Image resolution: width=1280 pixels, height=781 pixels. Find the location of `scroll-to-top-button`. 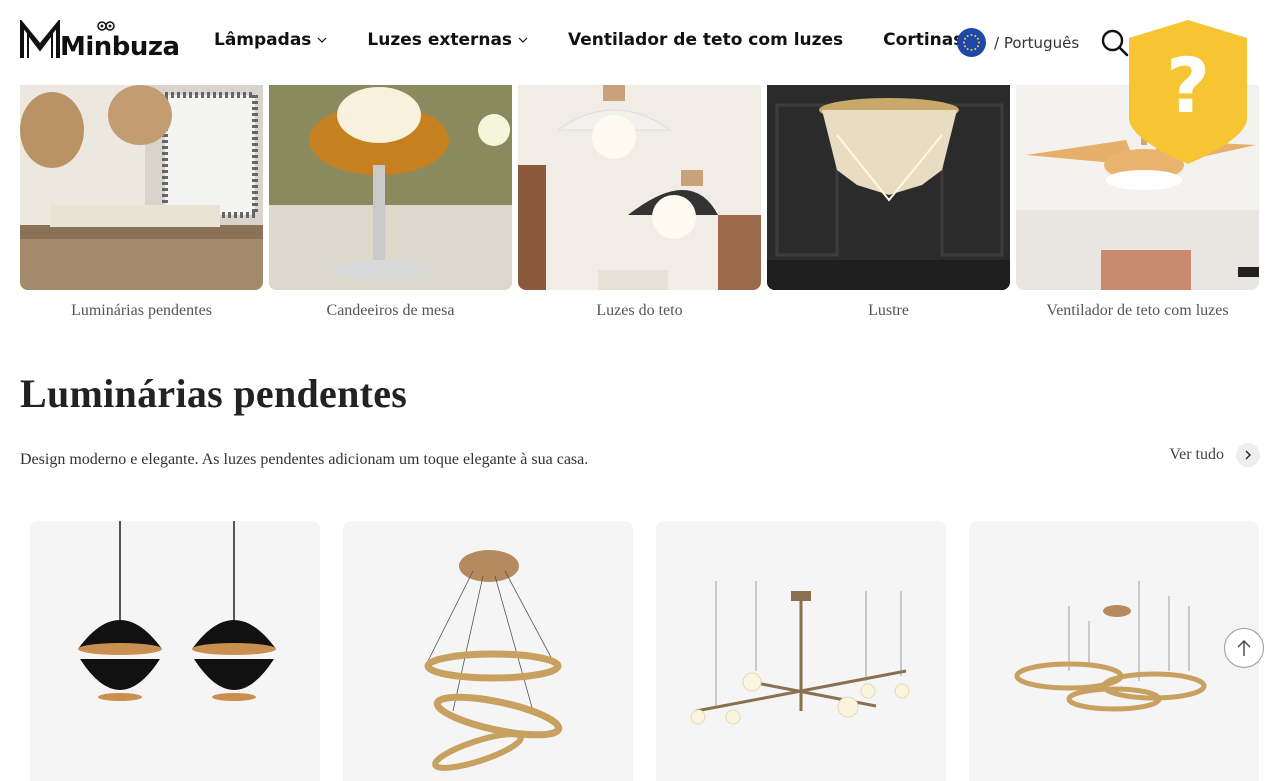

scroll-to-top-button is located at coordinates (1244, 648).